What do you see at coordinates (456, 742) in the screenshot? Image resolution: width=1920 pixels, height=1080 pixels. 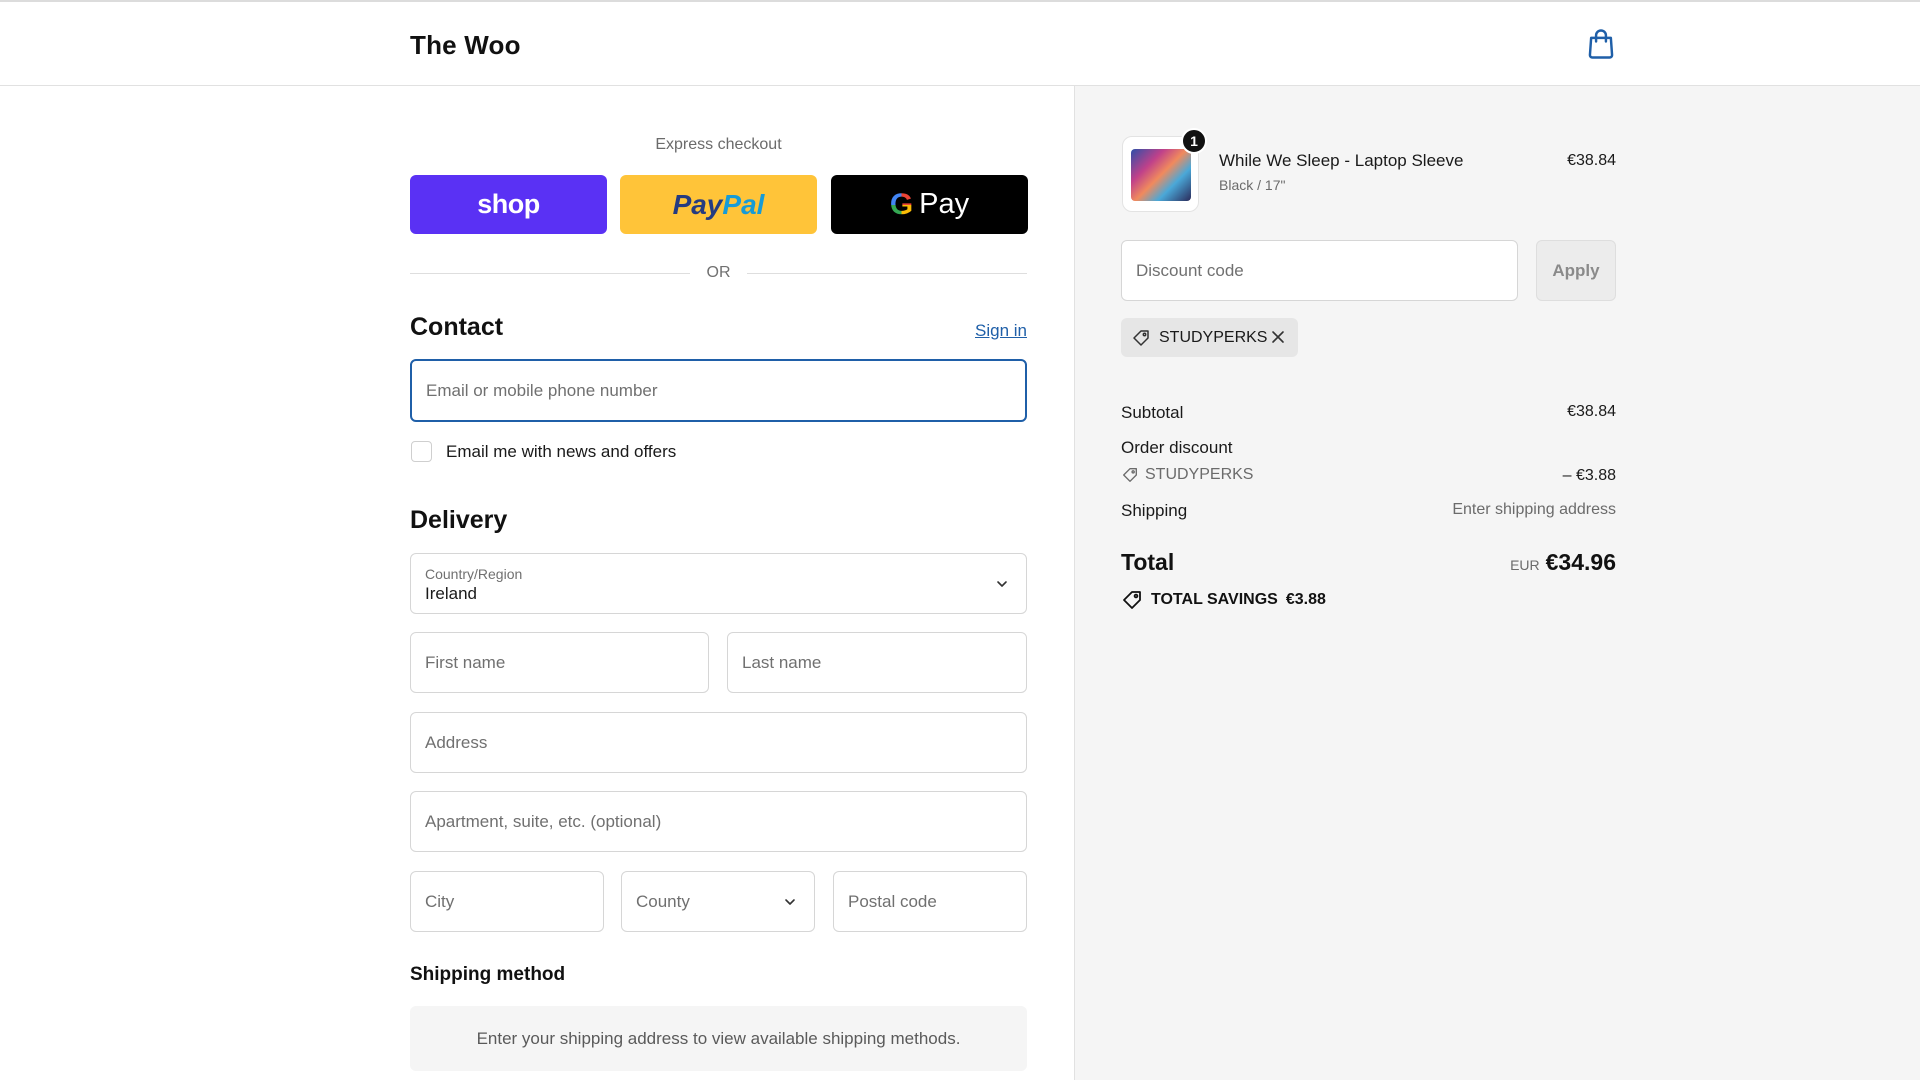 I see `address-placeholder: Address` at bounding box center [456, 742].